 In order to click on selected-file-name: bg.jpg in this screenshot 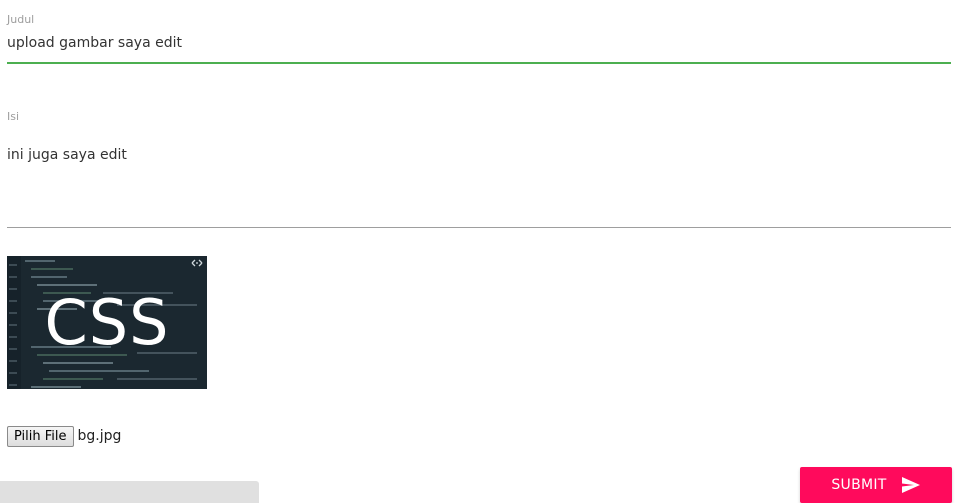, I will do `click(99, 436)`.